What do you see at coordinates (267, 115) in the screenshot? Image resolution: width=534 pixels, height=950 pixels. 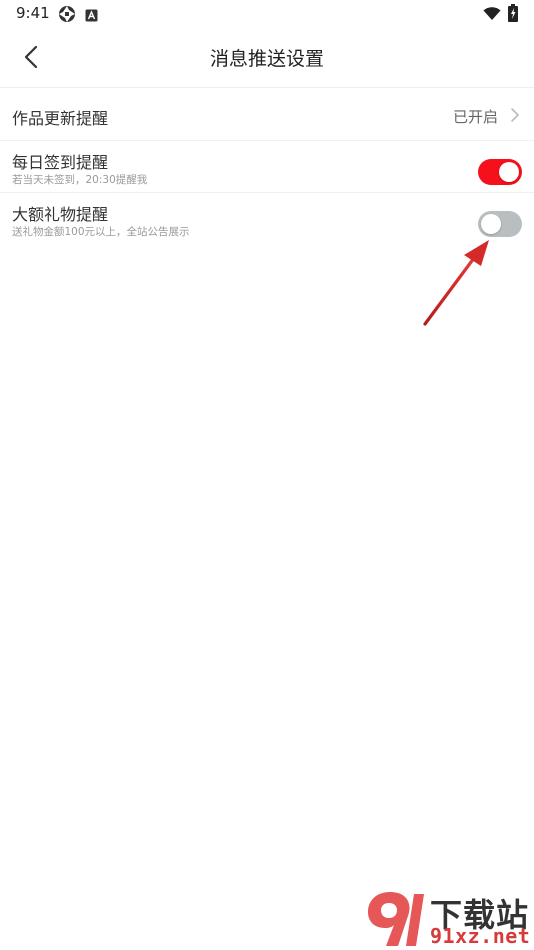 I see `setting-row-works-update: 作品更新提醒 已开启` at bounding box center [267, 115].